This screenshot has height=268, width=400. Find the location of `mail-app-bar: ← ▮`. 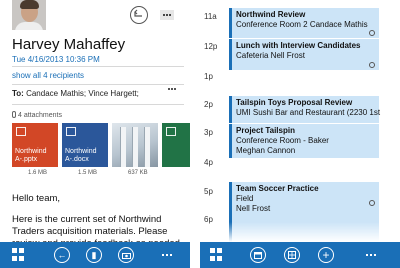

mail-app-bar: ← ▮ is located at coordinates (95, 255).